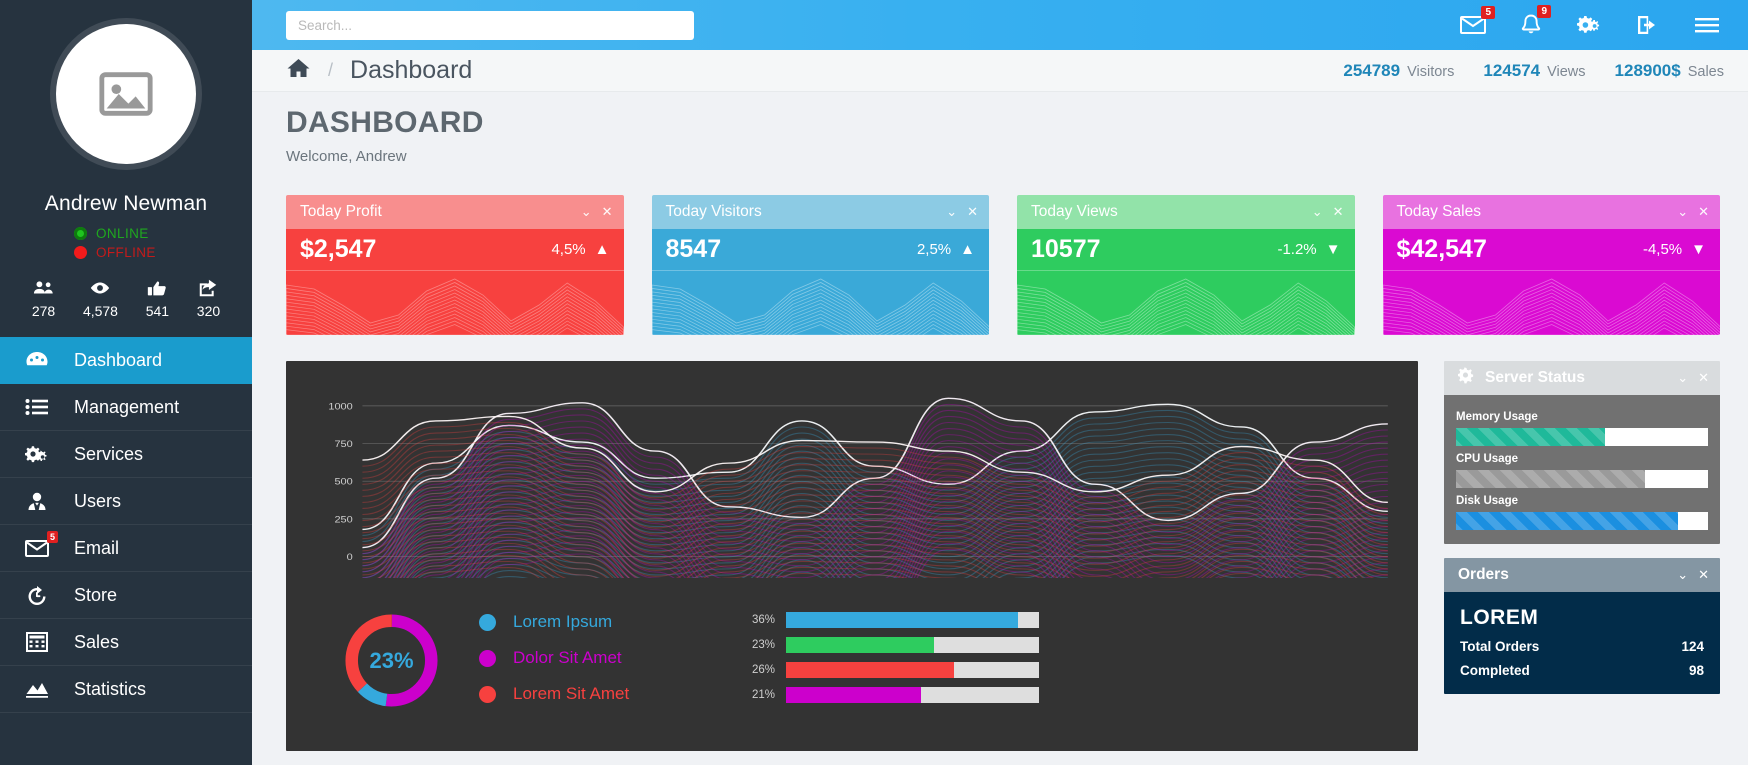  Describe the element at coordinates (1499, 617) in the screenshot. I see `orders-heading: LOREM` at that location.